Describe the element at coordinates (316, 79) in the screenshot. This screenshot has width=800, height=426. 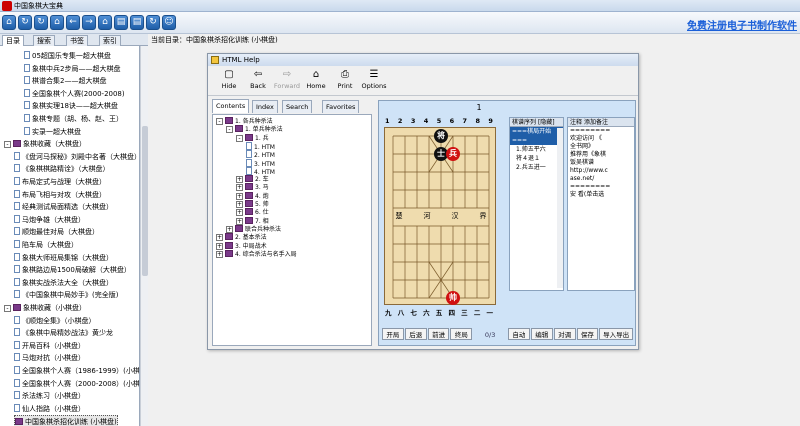
I see `home-button: ⌂ Home` at that location.